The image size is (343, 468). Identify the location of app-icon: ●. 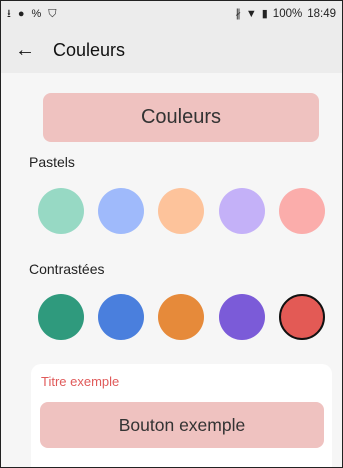
(21, 13).